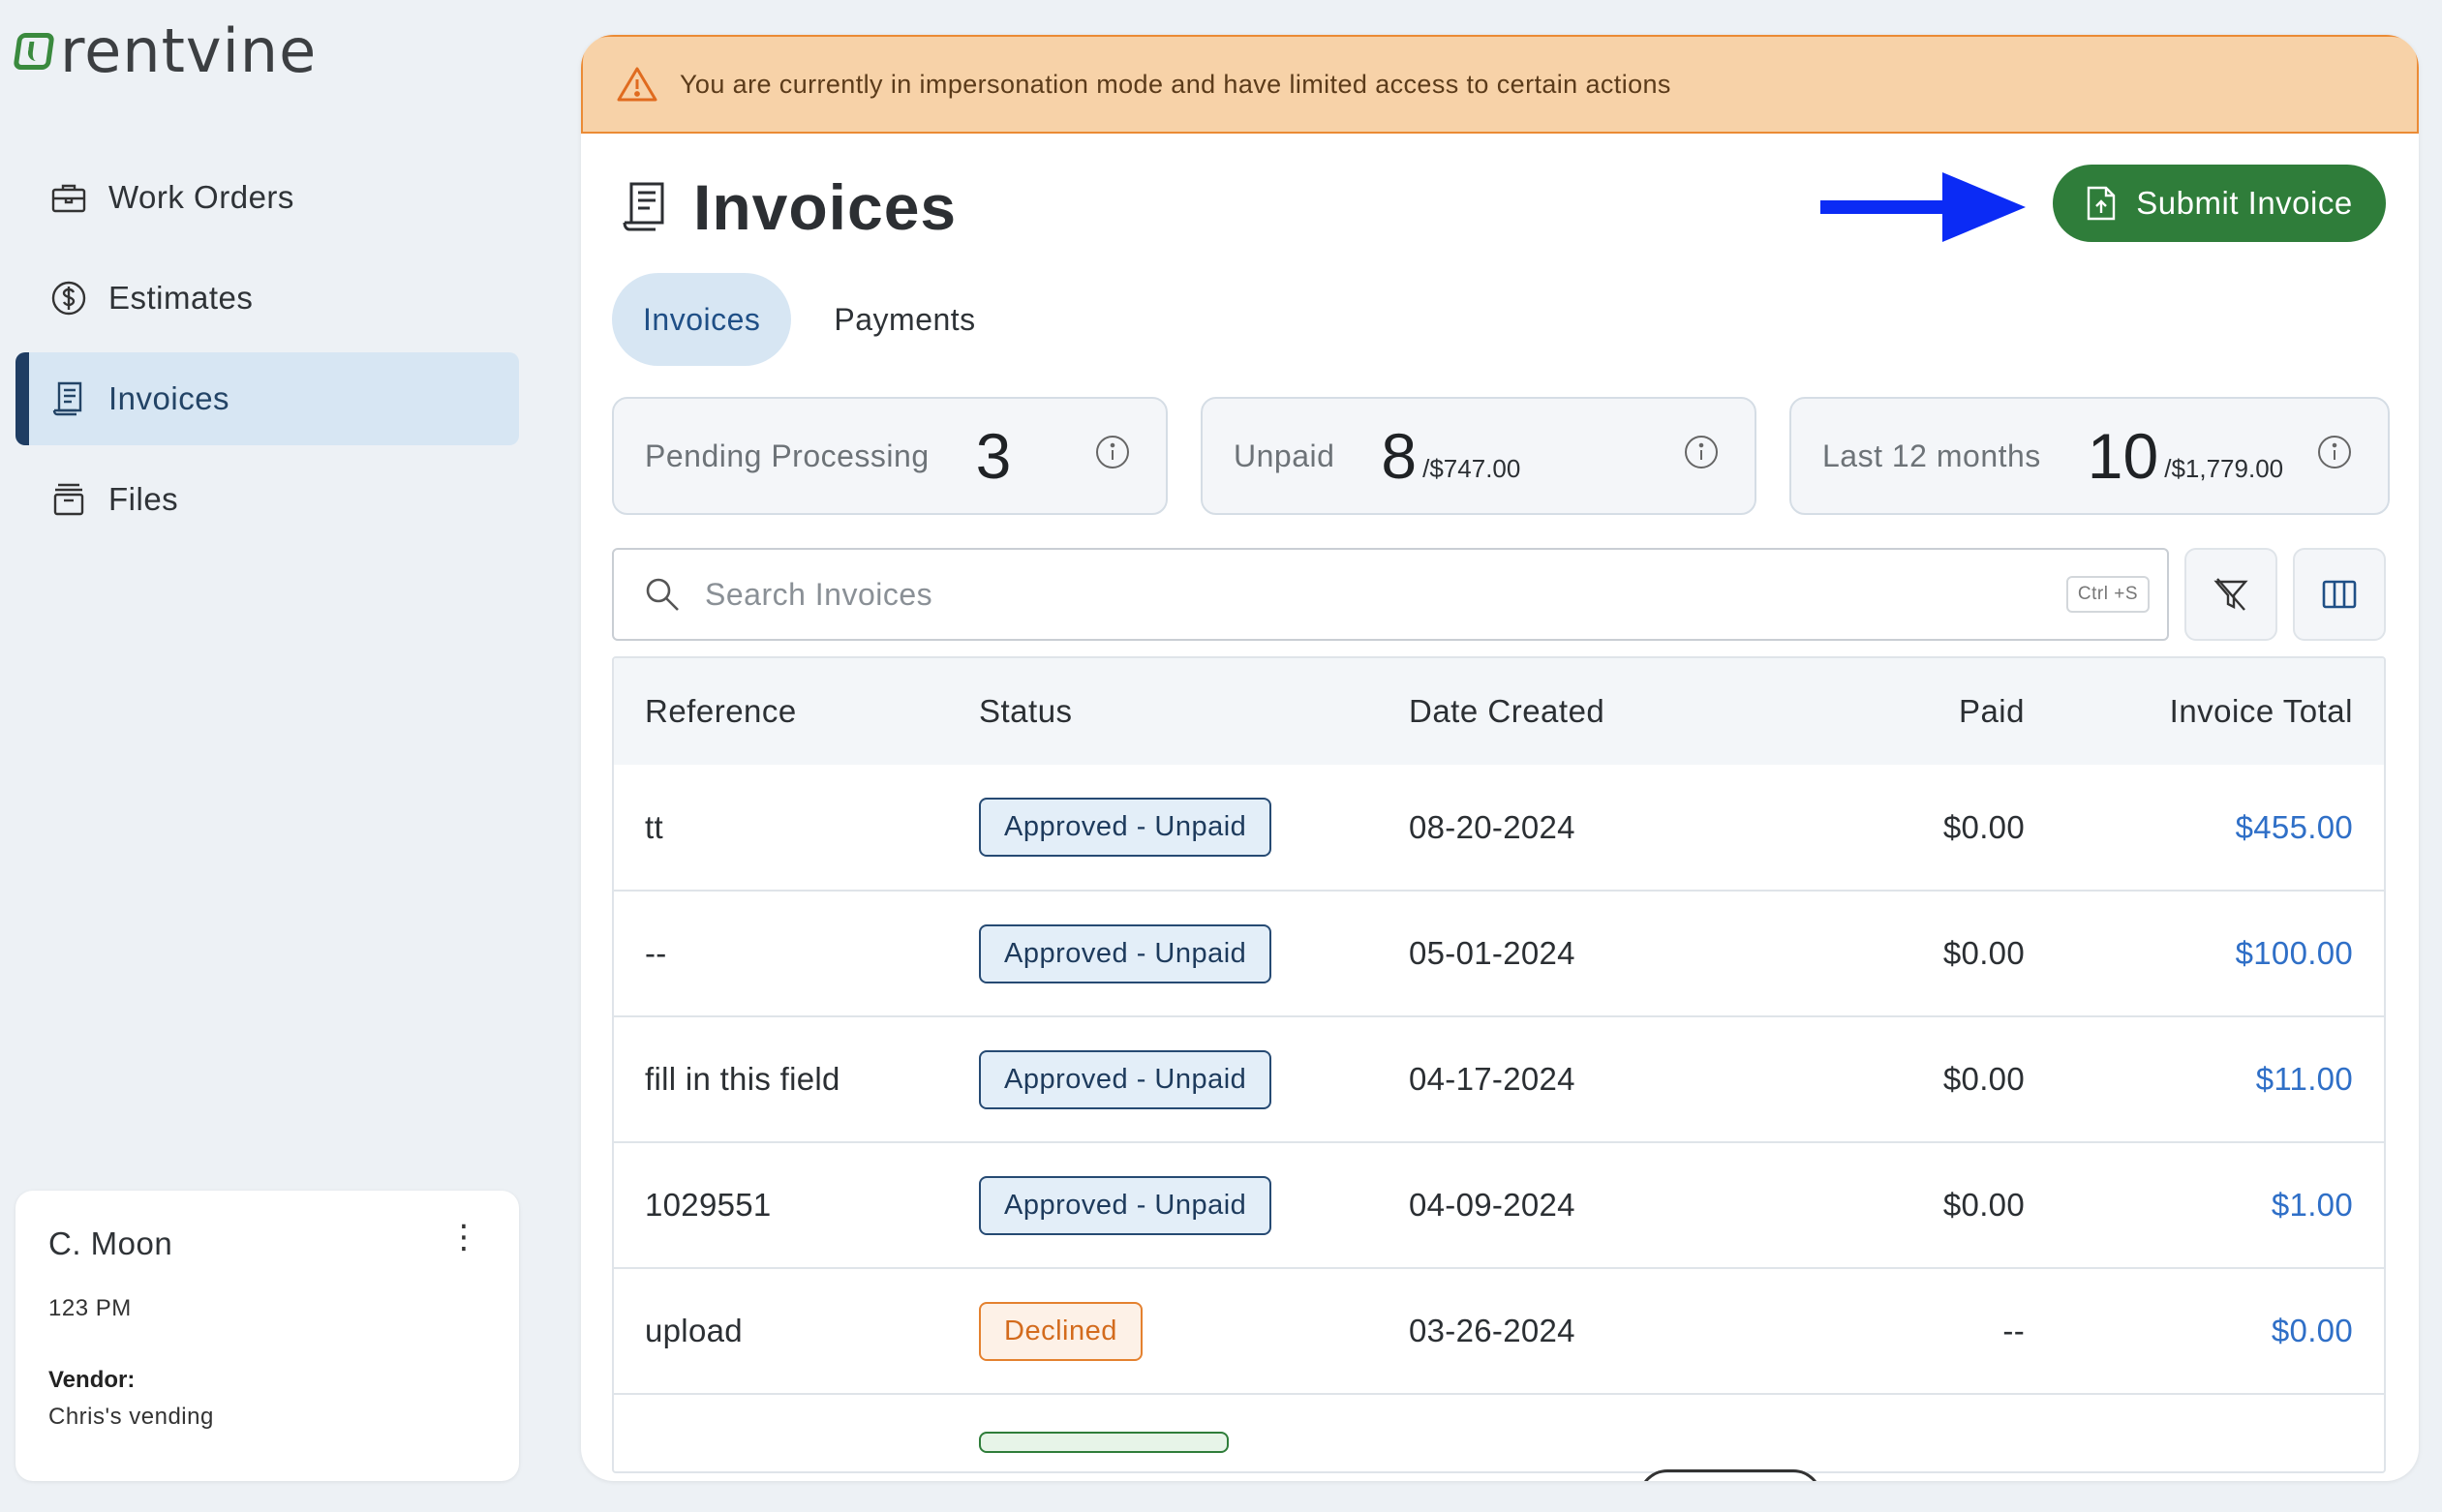 The height and width of the screenshot is (1512, 2442). I want to click on cell-date: 08-20-2024, so click(1571, 828).